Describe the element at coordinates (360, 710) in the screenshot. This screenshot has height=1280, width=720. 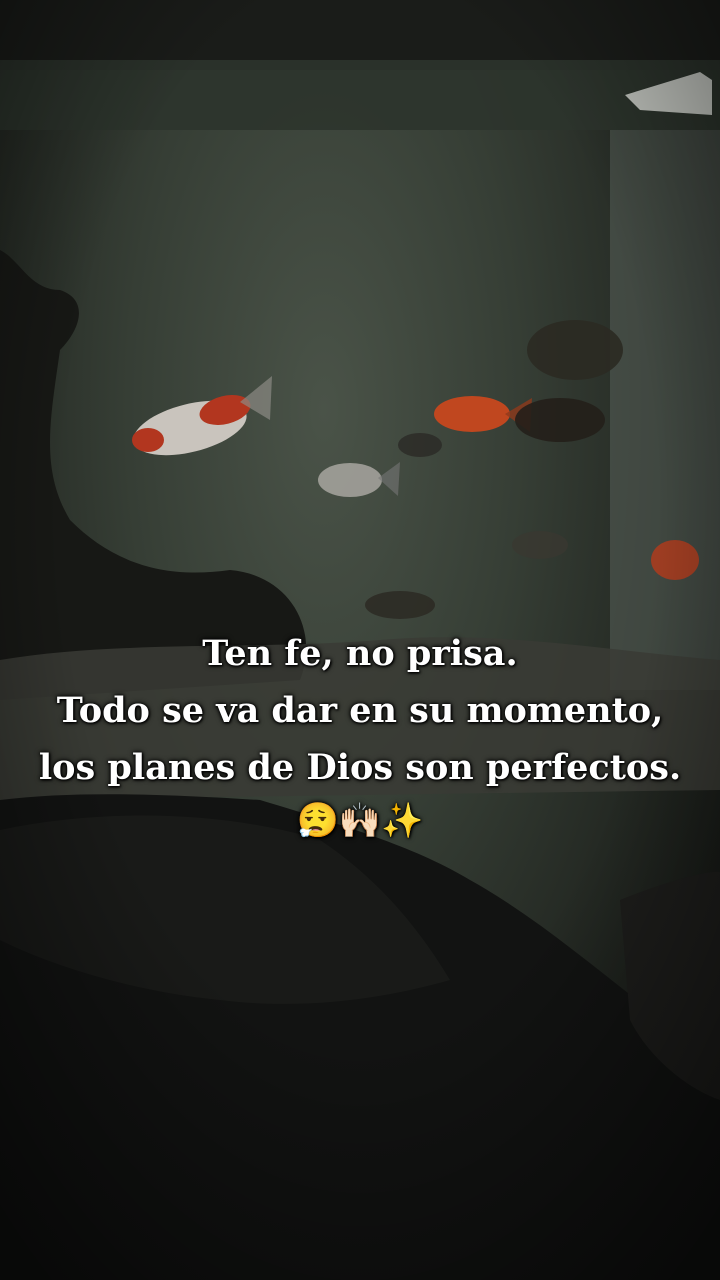
I see `caption-line-2: Todo se va dar en su momento,` at that location.